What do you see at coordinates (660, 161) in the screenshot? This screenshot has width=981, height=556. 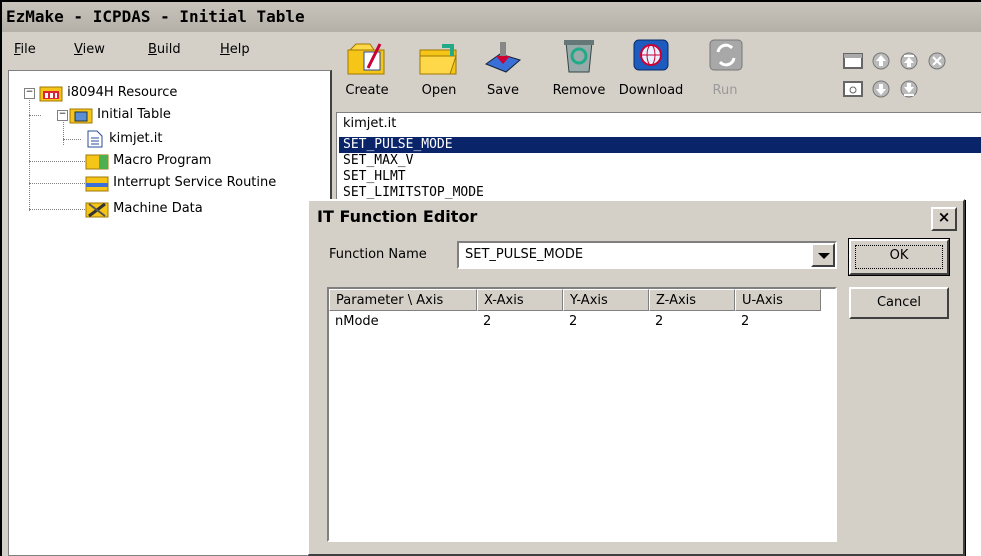 I see `list-item: SET_MAX_V` at bounding box center [660, 161].